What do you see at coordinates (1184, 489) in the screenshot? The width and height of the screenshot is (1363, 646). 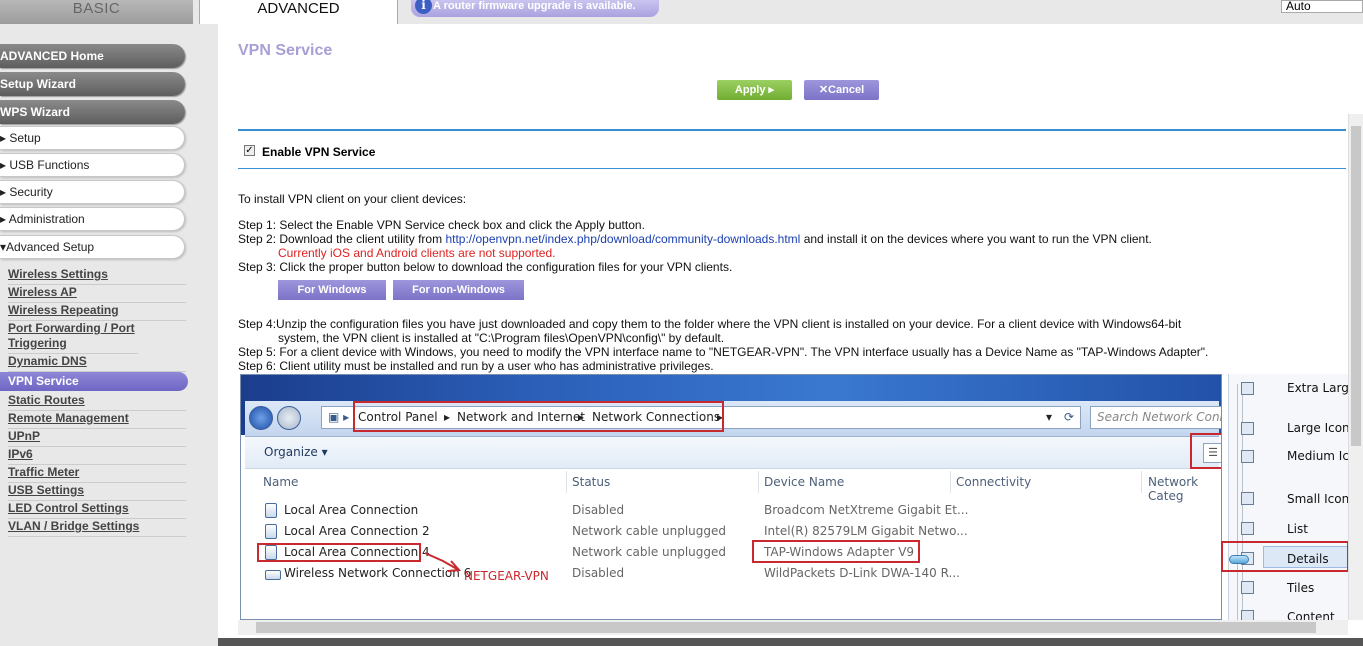 I see `column-network-category: Network Categ` at bounding box center [1184, 489].